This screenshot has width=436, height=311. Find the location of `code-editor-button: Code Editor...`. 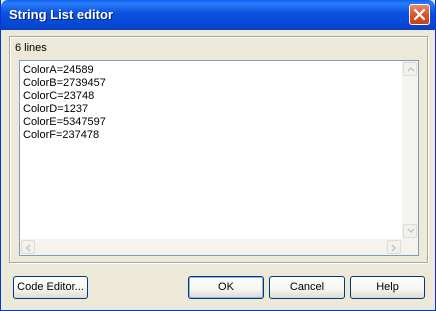

code-editor-button: Code Editor... is located at coordinates (50, 287).